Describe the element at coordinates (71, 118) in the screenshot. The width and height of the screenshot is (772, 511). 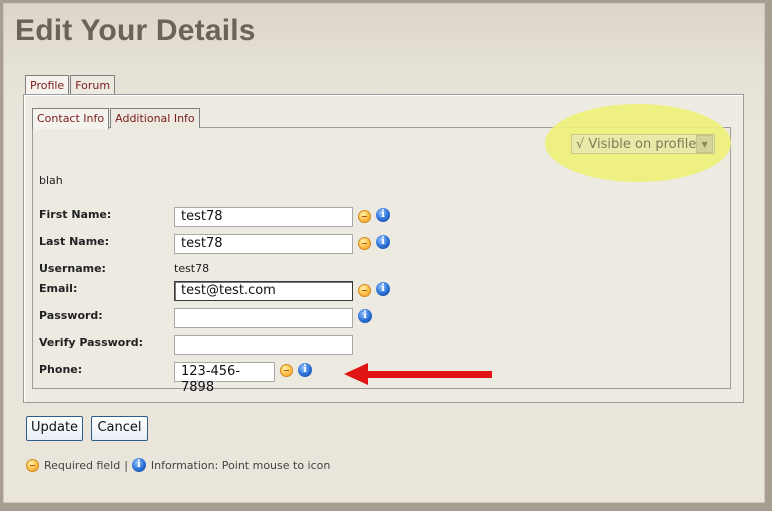
I see `tab-contact-info: Contact Info` at that location.